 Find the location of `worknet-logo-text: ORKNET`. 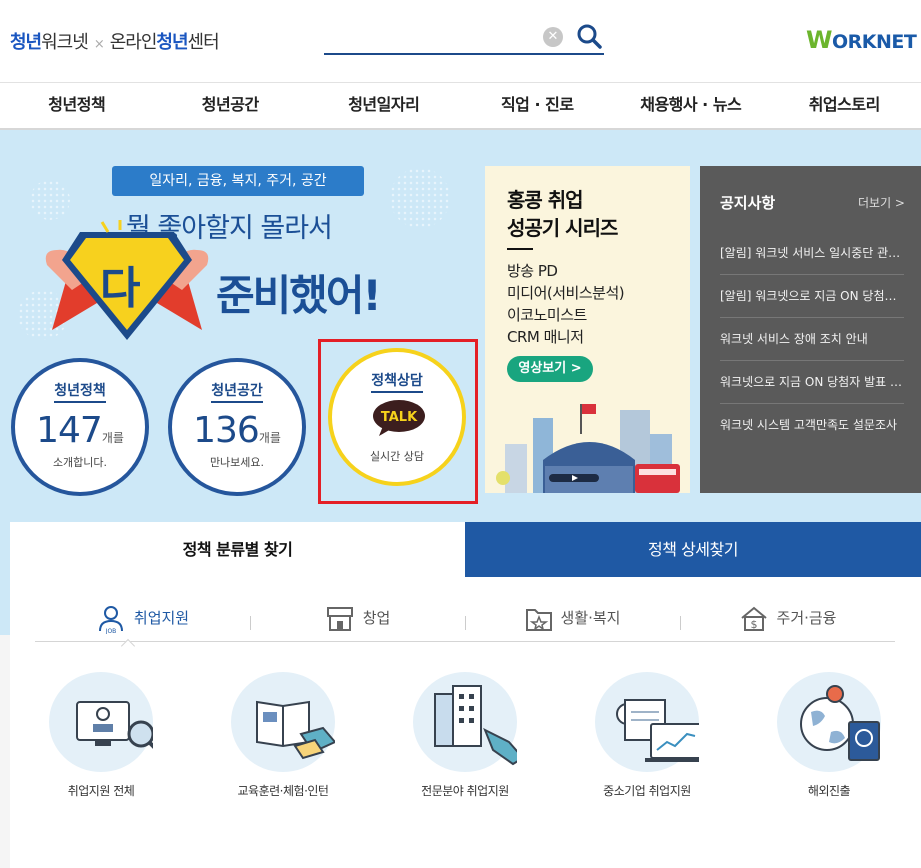

worknet-logo-text: ORKNET is located at coordinates (874, 42).